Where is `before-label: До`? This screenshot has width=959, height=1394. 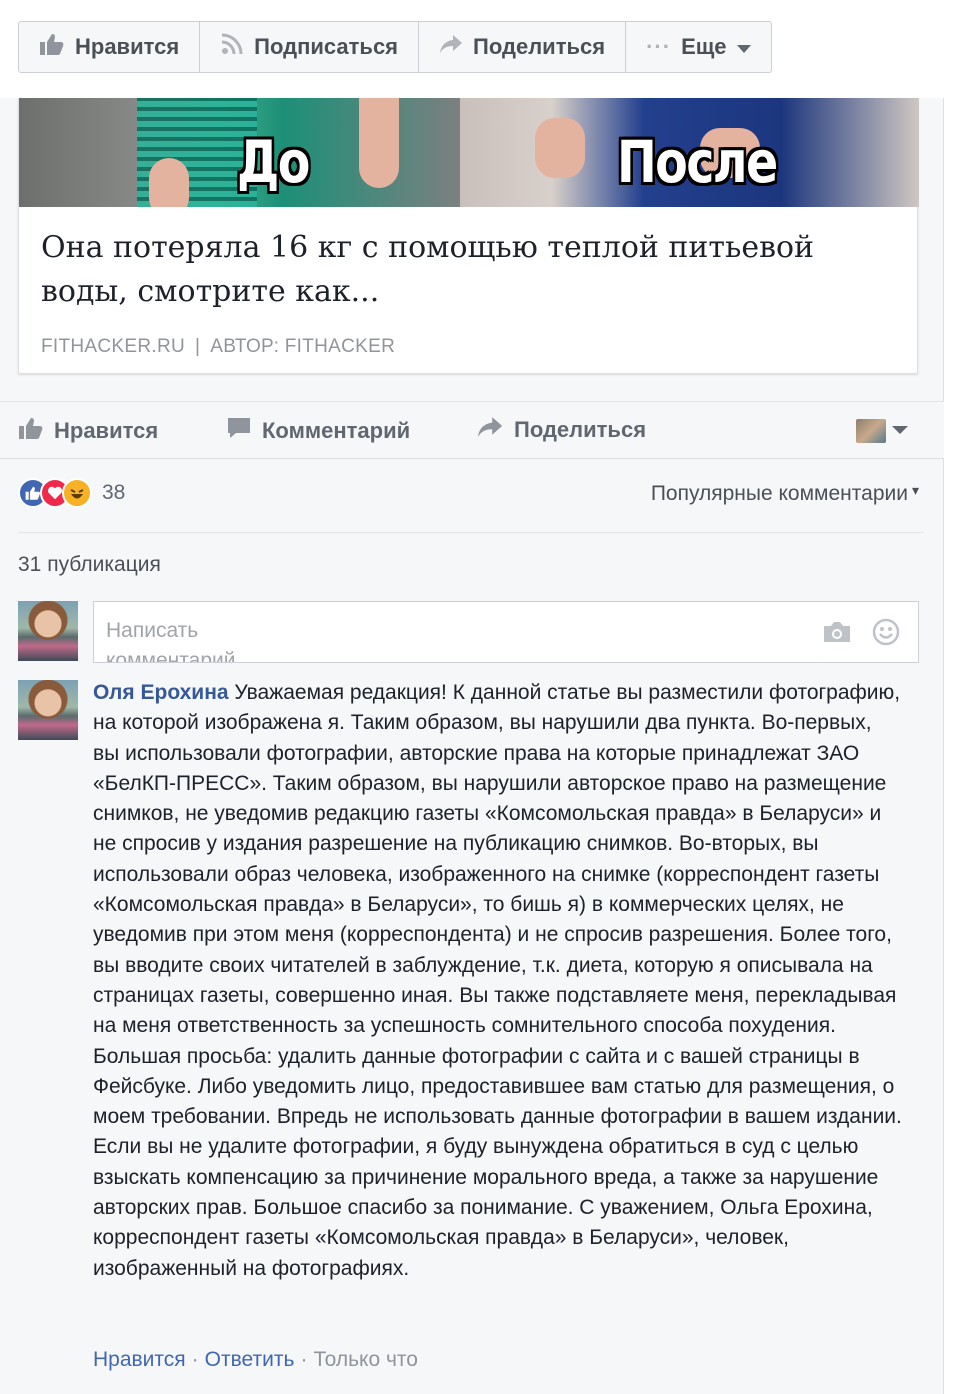 before-label: До is located at coordinates (273, 162).